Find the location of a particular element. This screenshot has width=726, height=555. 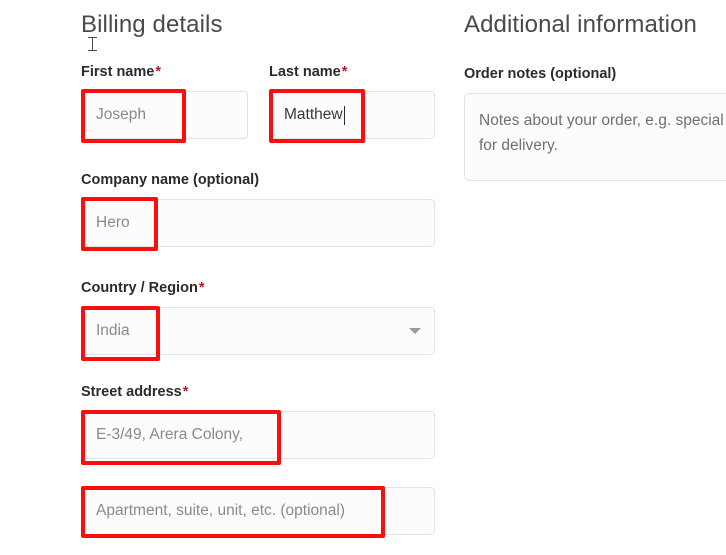

country-region-label: Country / Region* is located at coordinates (258, 288).